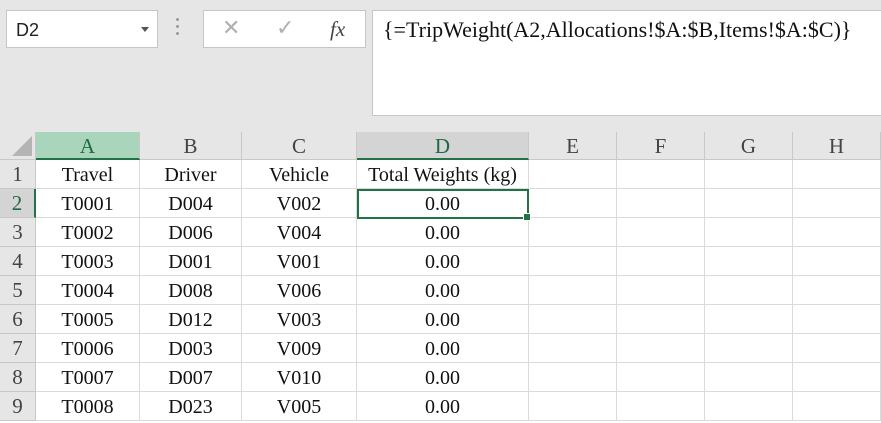 Image resolution: width=881 pixels, height=423 pixels. What do you see at coordinates (749, 319) in the screenshot?
I see `cell-g6` at bounding box center [749, 319].